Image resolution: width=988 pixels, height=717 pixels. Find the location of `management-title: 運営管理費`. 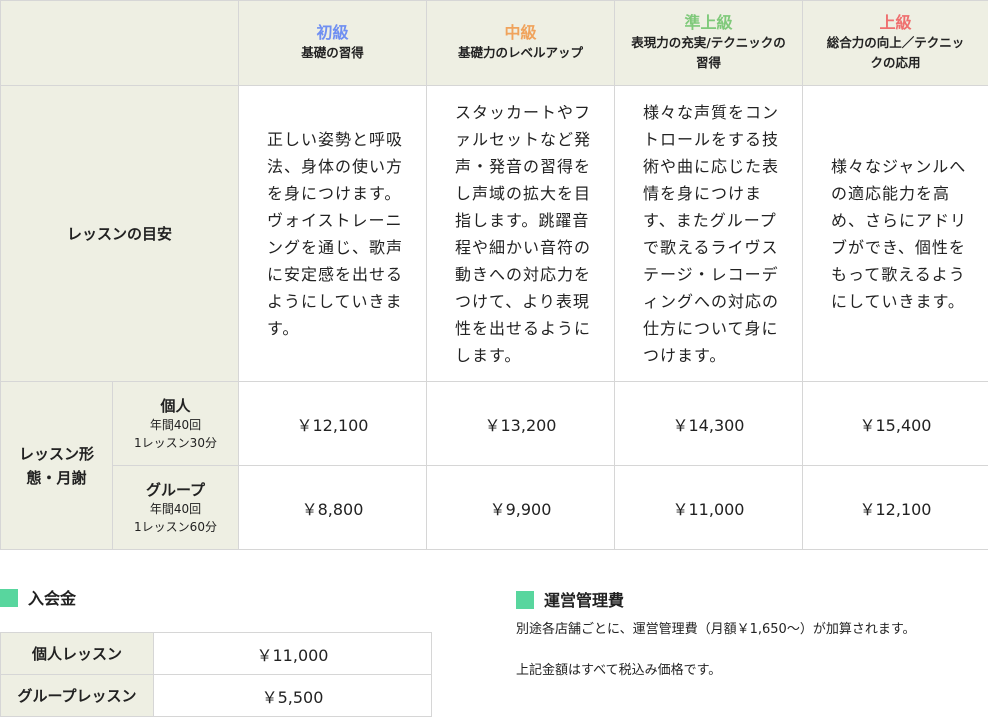

management-title: 運営管理費 is located at coordinates (584, 600).